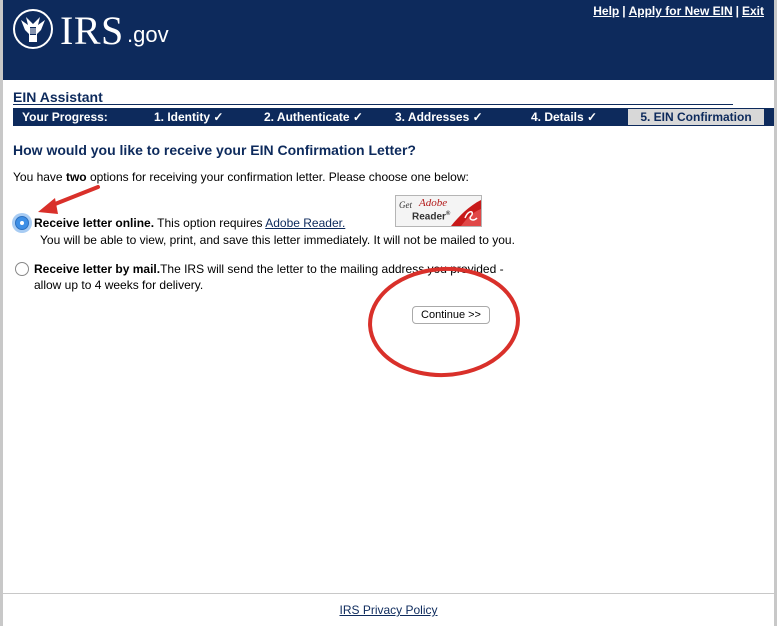 Image resolution: width=777 pixels, height=626 pixels. I want to click on footer-rule, so click(388, 593).